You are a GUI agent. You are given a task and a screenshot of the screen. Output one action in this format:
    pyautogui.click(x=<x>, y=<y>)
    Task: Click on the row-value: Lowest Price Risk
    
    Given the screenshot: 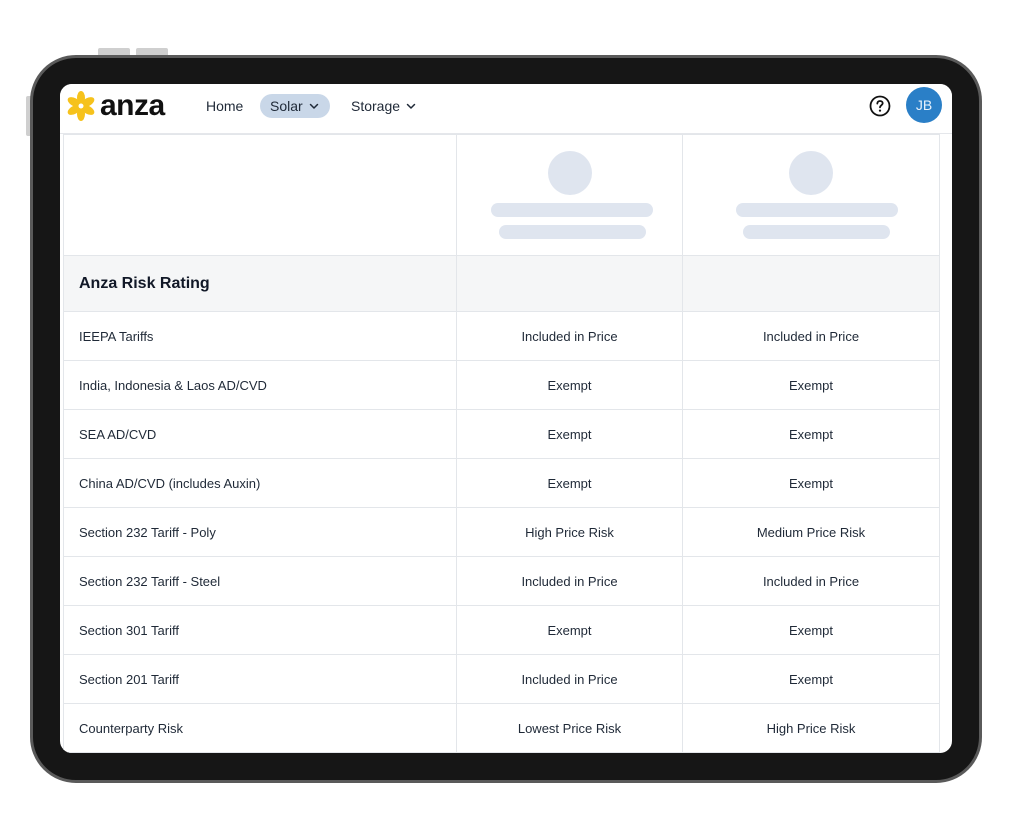 What is the action you would take?
    pyautogui.click(x=569, y=728)
    